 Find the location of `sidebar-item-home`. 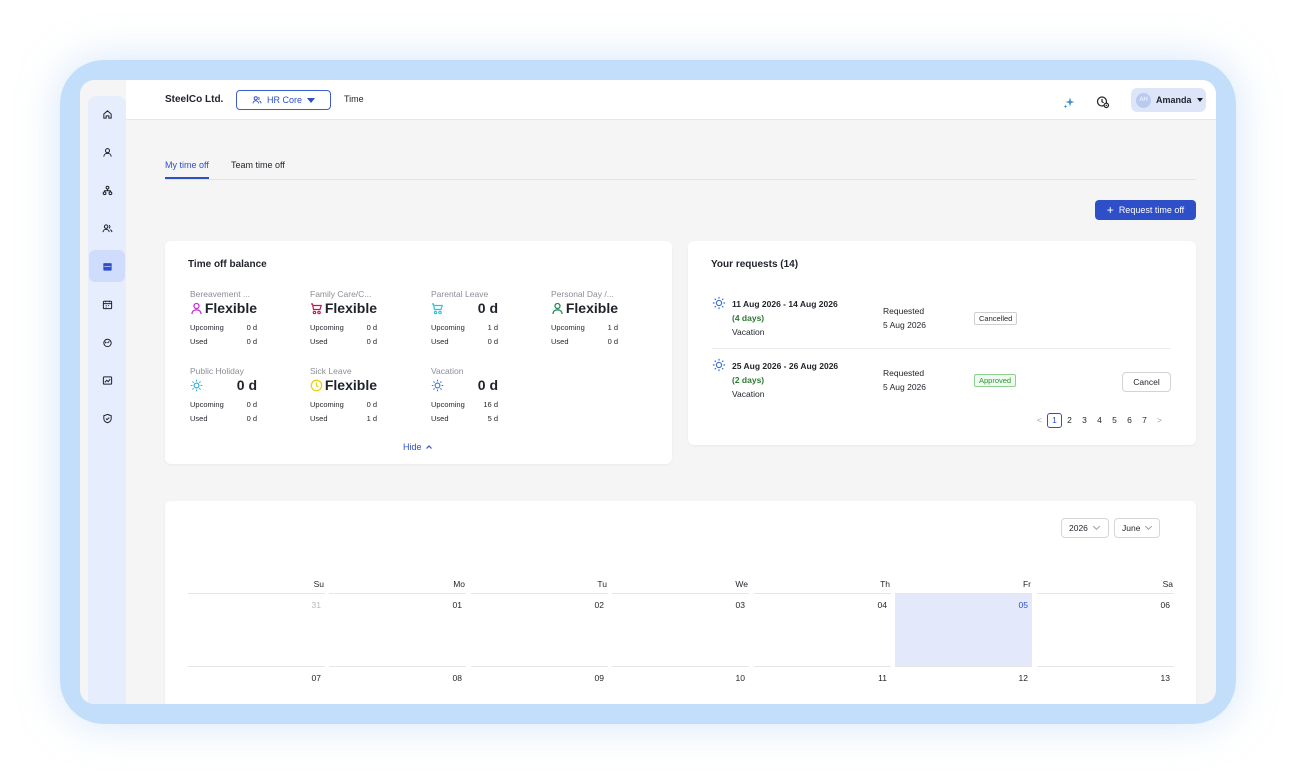

sidebar-item-home is located at coordinates (107, 114).